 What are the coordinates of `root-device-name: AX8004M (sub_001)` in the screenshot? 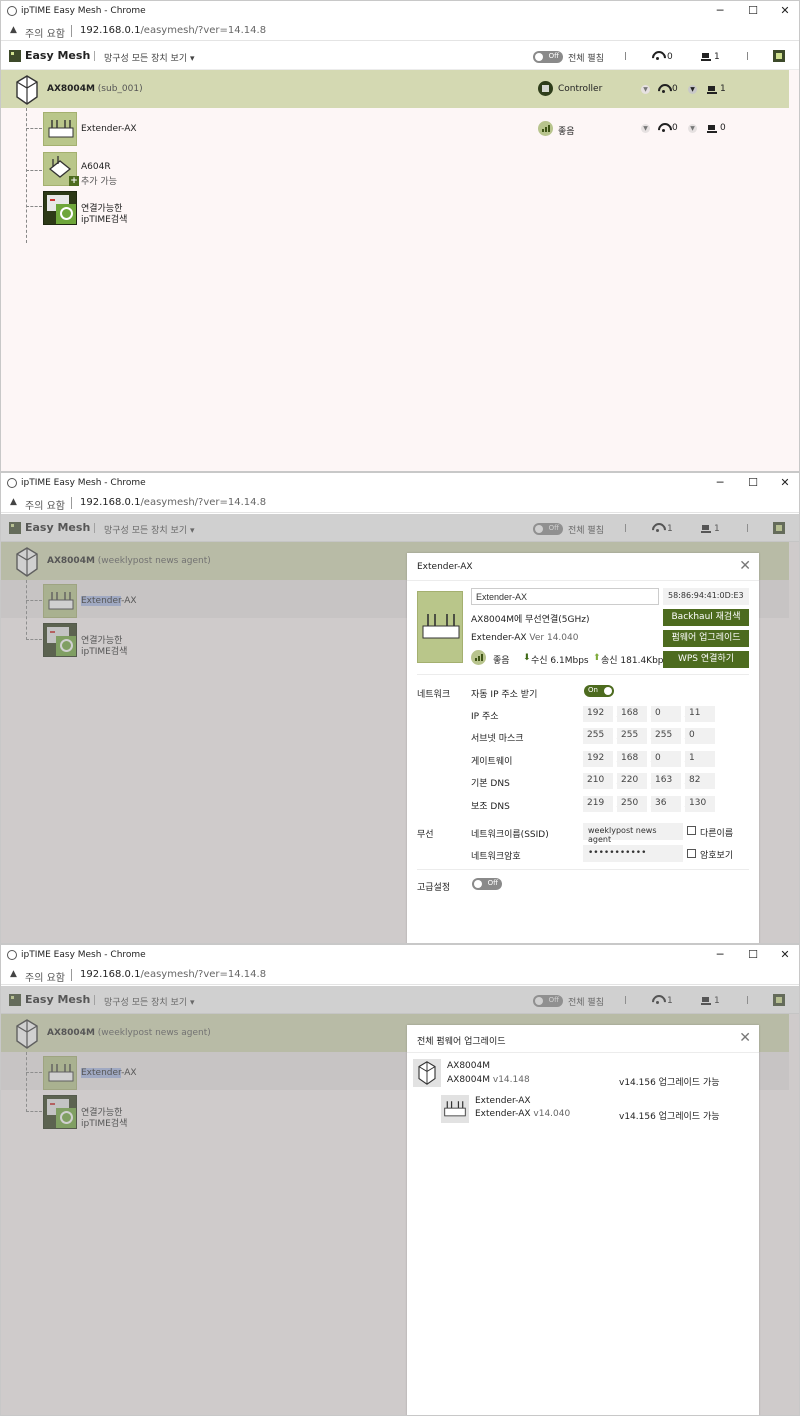 It's located at (95, 89).